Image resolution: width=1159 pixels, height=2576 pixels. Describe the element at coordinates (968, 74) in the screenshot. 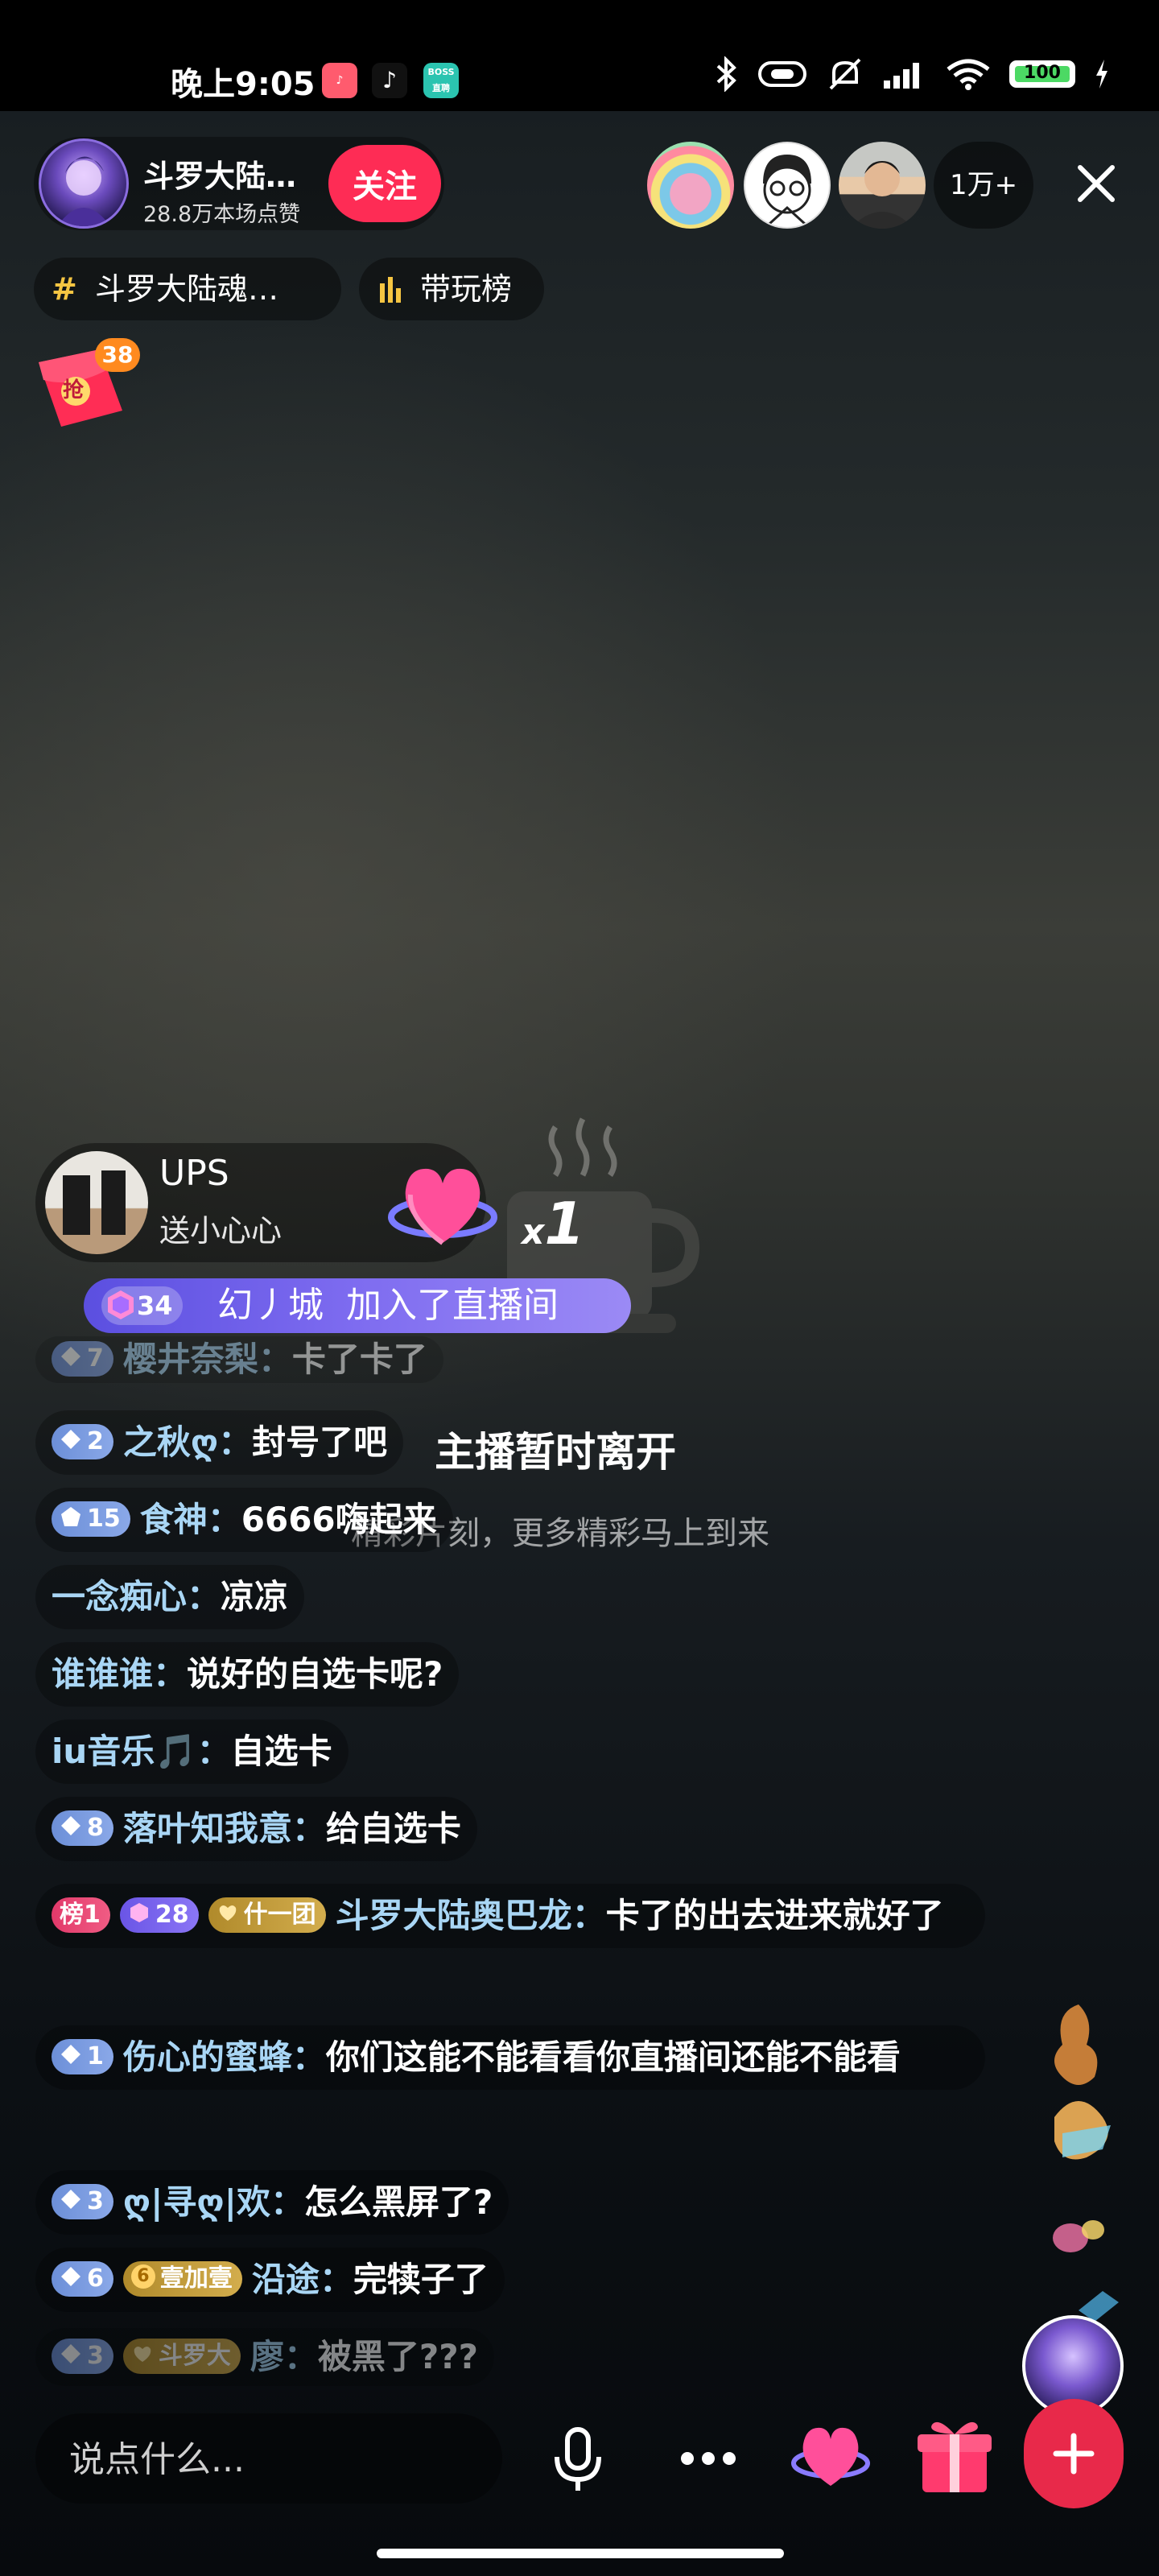

I see `wifi-icon` at that location.